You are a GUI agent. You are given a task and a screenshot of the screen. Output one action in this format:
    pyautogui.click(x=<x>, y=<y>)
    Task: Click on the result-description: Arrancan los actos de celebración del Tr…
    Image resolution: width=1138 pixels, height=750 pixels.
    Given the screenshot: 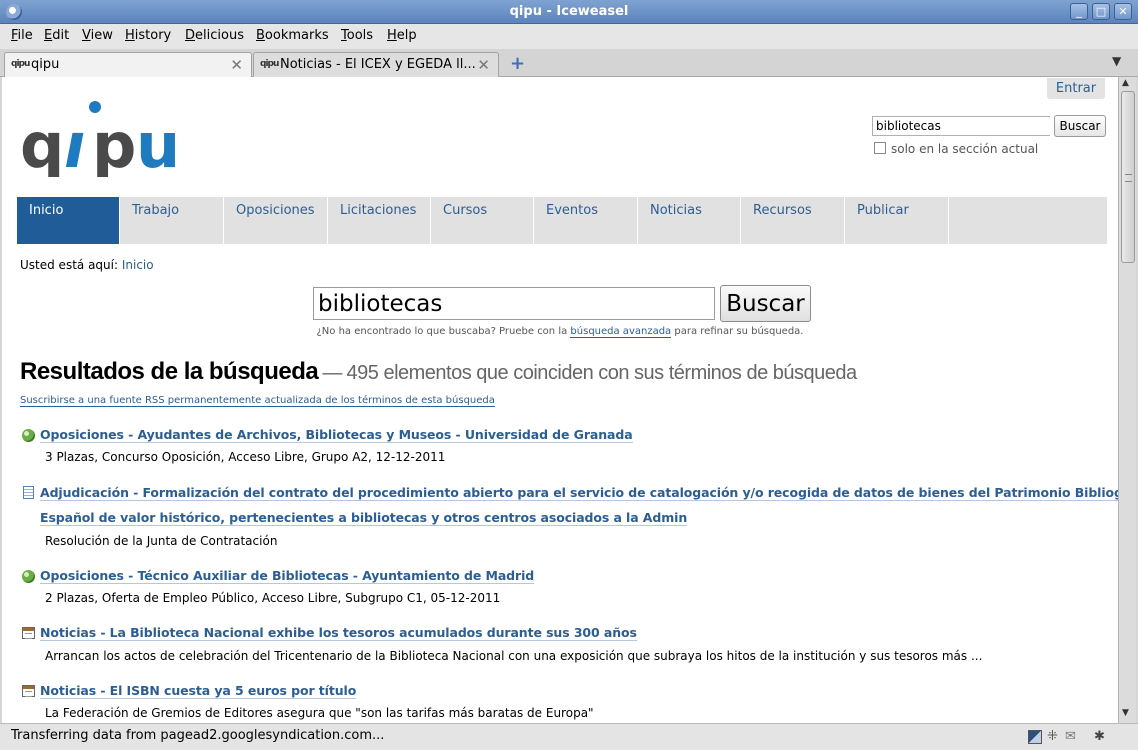 What is the action you would take?
    pyautogui.click(x=514, y=656)
    